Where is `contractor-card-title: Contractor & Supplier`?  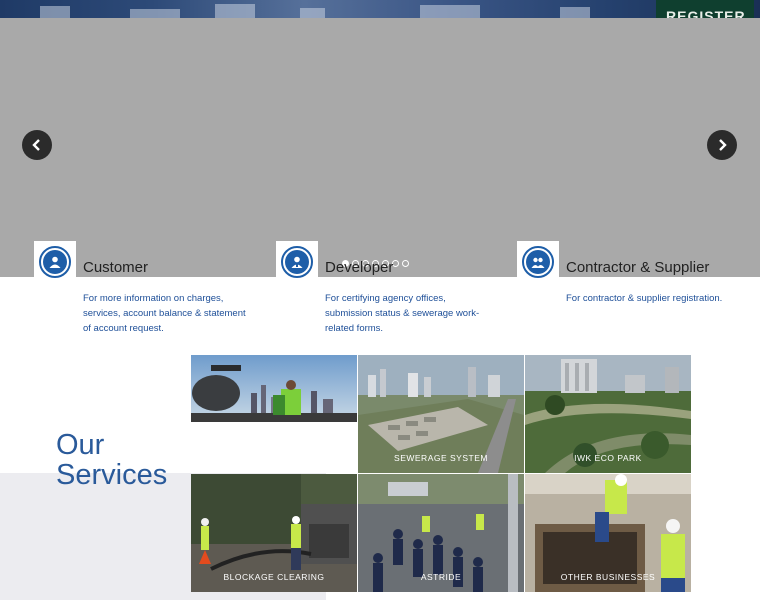 contractor-card-title: Contractor & Supplier is located at coordinates (637, 267).